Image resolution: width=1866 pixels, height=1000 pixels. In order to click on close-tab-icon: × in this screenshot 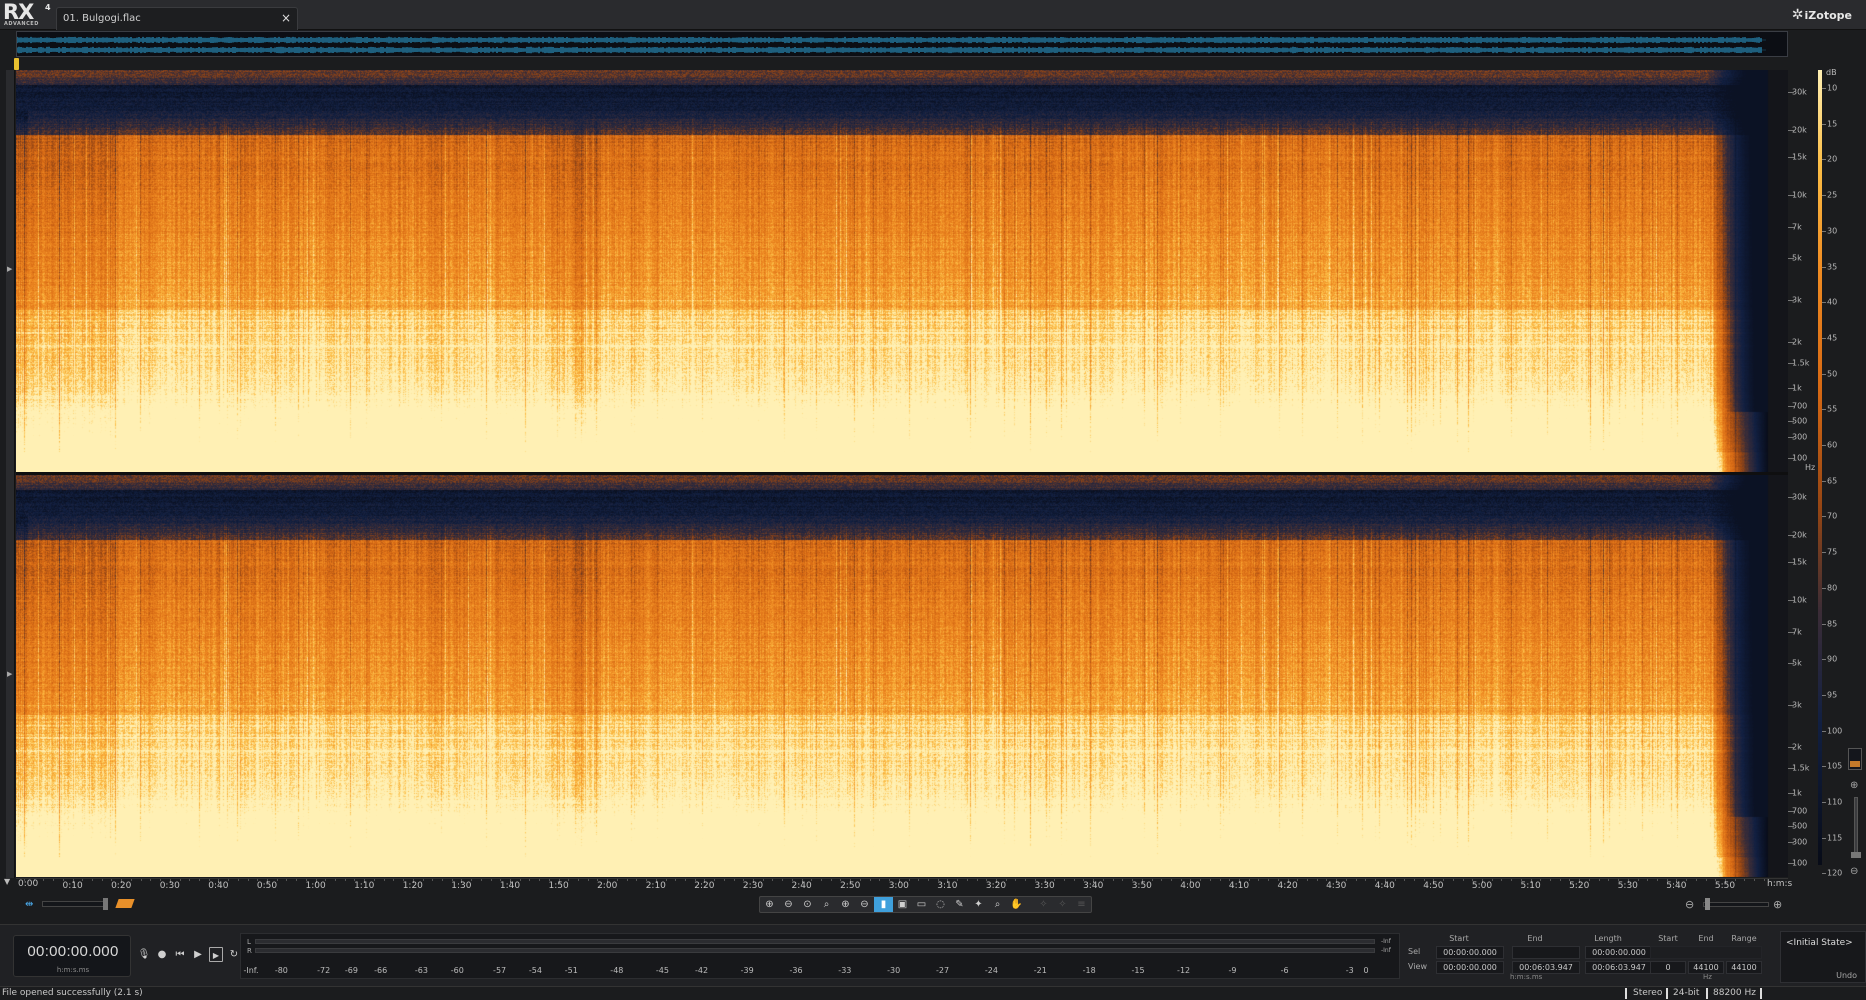, I will do `click(286, 18)`.